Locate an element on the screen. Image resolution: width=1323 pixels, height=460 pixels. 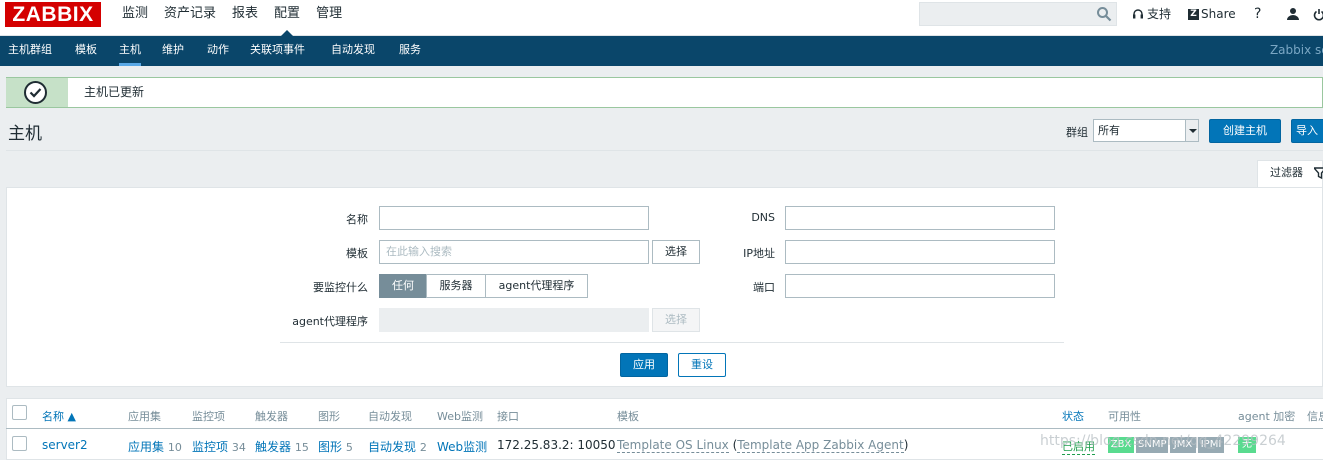
filter-port-input is located at coordinates (920, 286).